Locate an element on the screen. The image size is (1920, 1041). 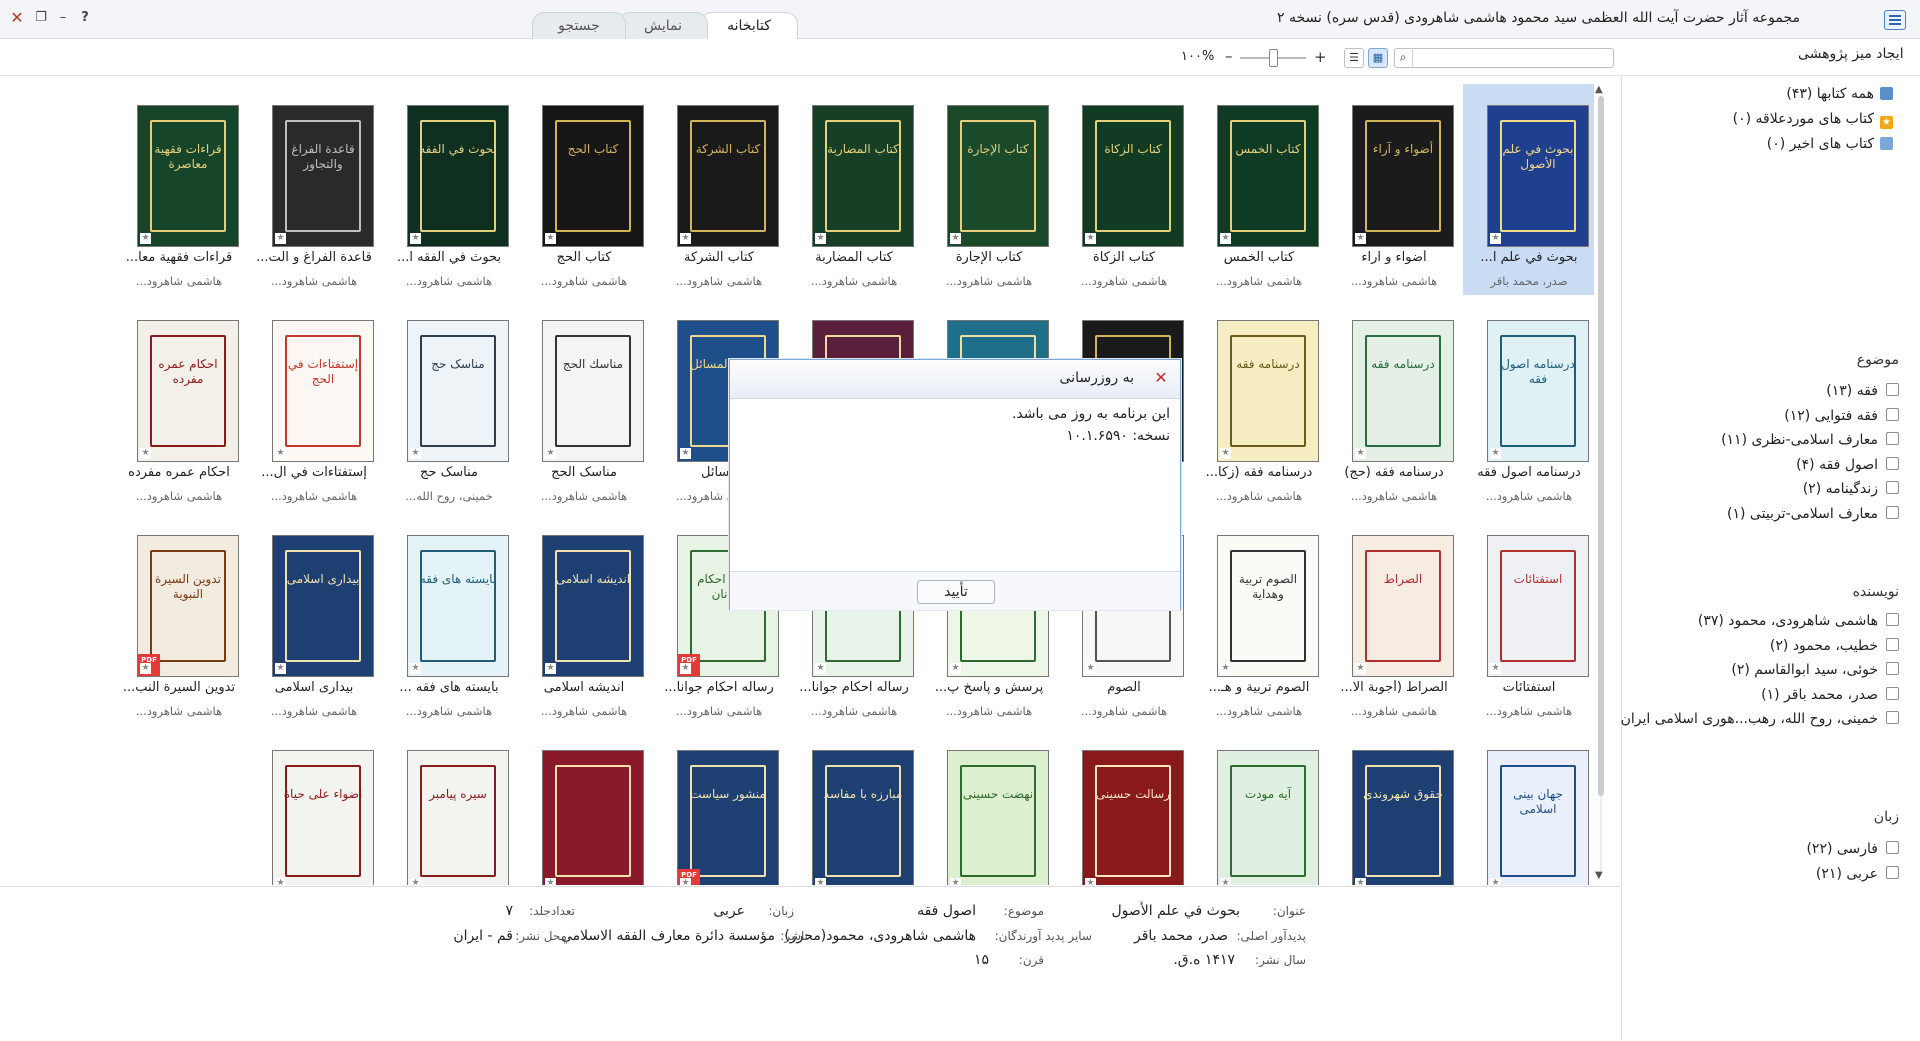
search-input is located at coordinates (1504, 58).